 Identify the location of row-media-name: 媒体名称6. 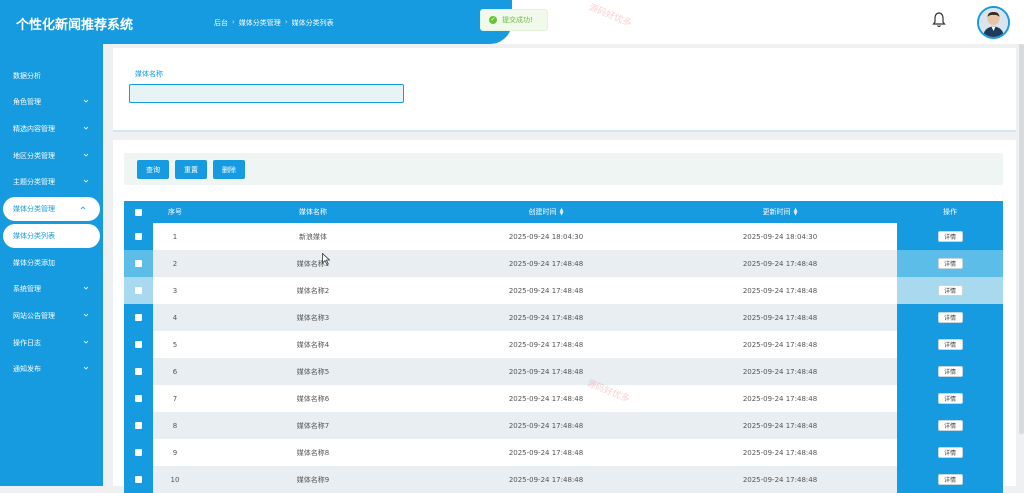
(313, 398).